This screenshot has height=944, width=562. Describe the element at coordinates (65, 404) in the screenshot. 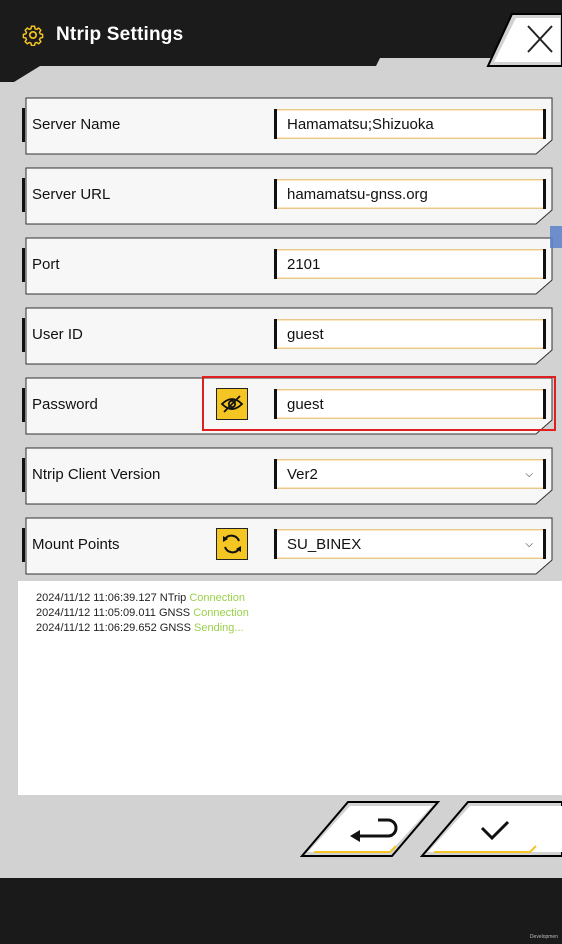

I see `password-label: Password` at that location.